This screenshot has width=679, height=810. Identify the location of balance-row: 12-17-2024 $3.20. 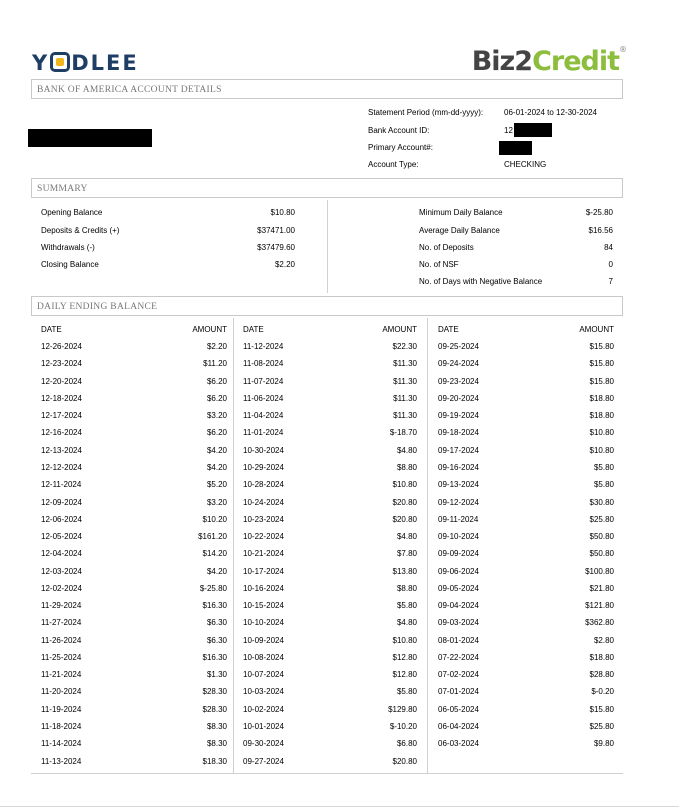
(134, 415).